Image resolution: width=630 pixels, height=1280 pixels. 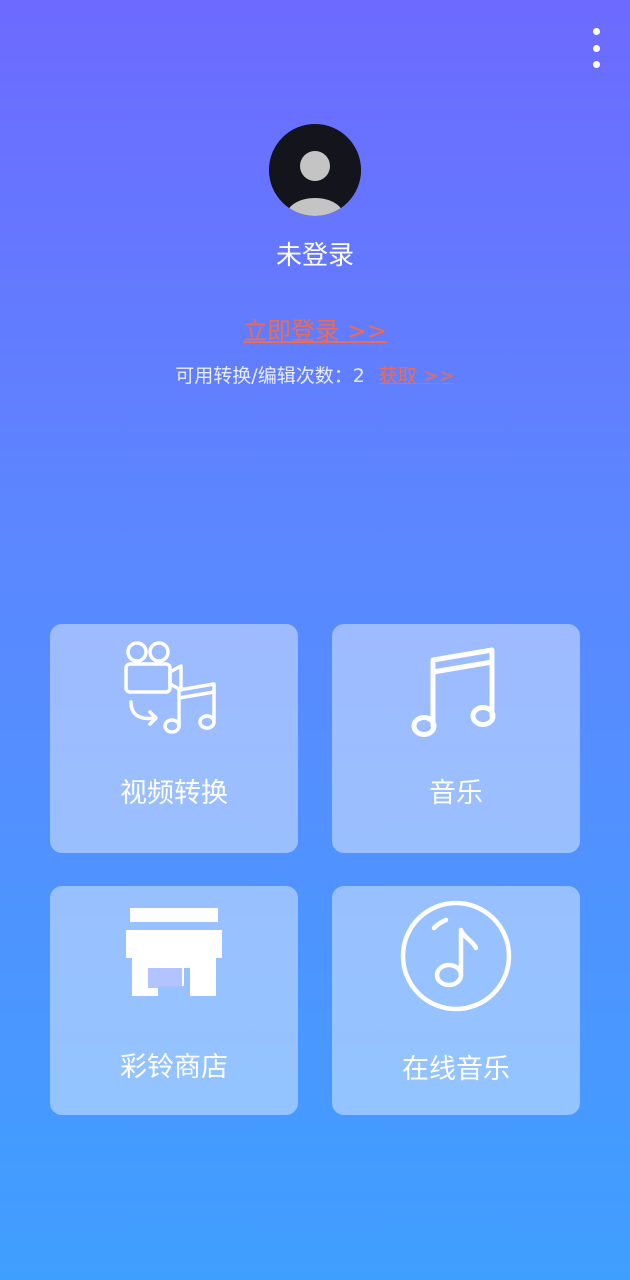 I want to click on user-avatar-icon, so click(x=315, y=170).